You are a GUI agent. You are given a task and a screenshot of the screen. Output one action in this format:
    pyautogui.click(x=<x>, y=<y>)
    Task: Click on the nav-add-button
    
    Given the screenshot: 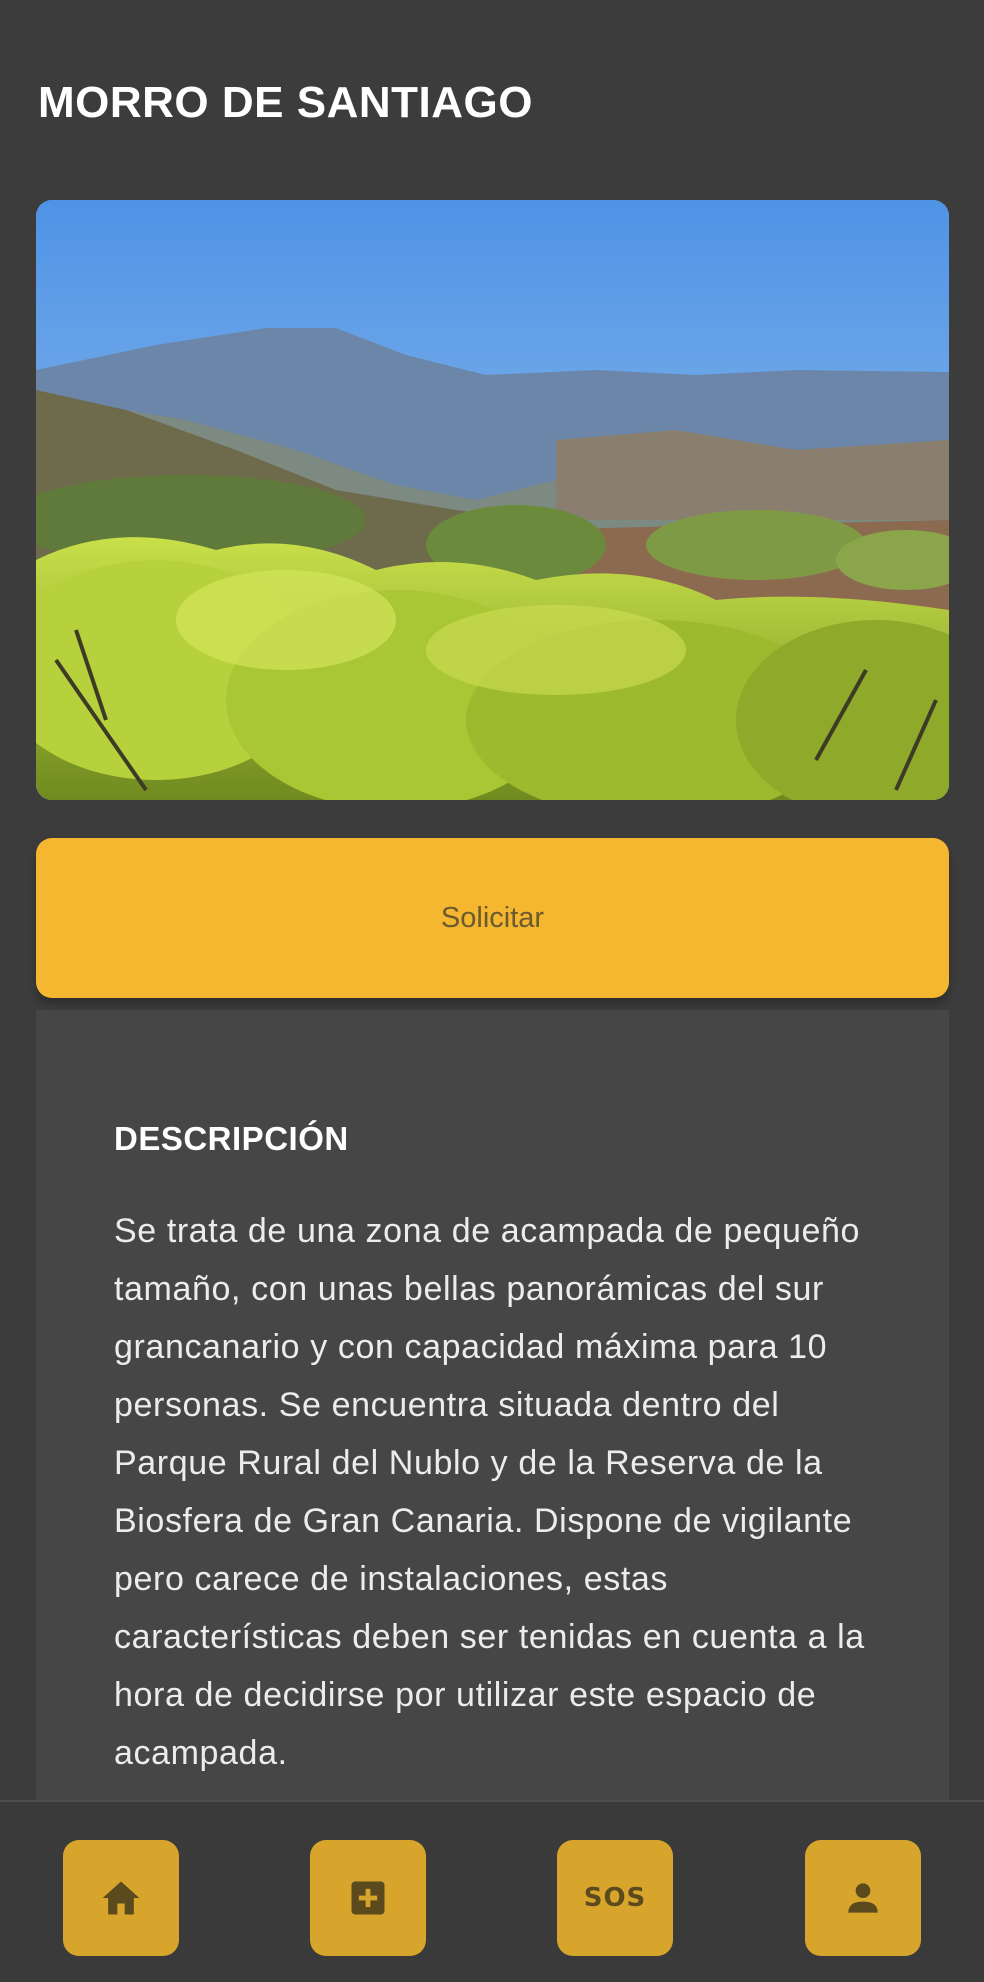 What is the action you would take?
    pyautogui.click(x=368, y=1898)
    